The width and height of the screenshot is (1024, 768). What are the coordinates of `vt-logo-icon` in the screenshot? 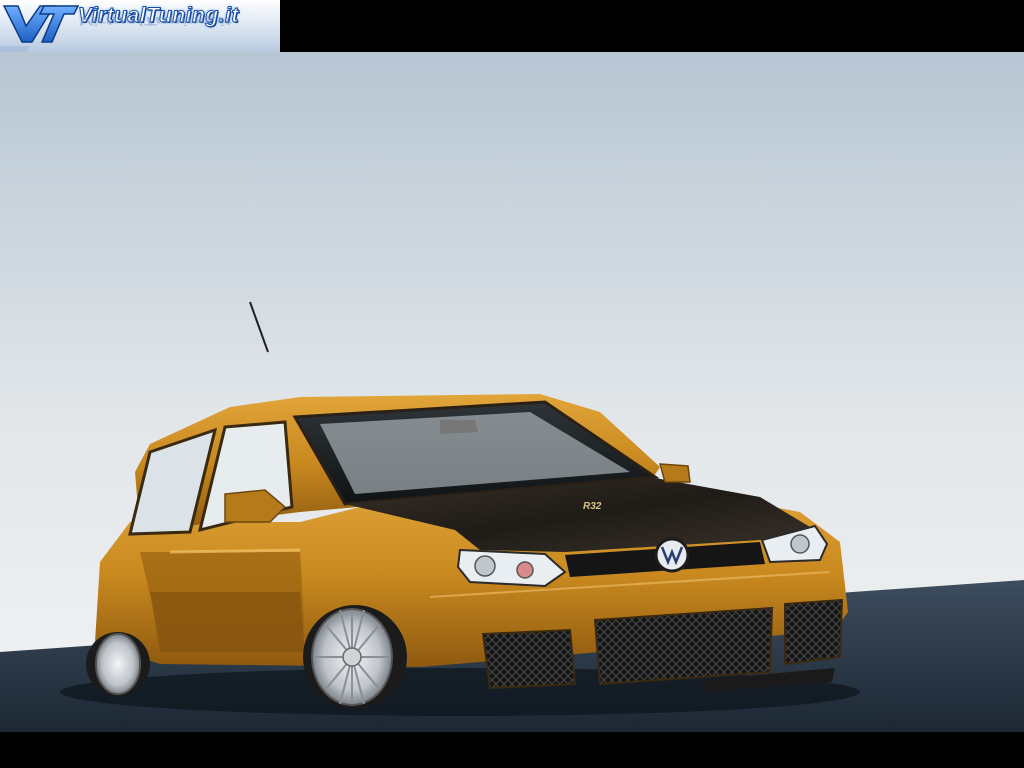 It's located at (40, 28).